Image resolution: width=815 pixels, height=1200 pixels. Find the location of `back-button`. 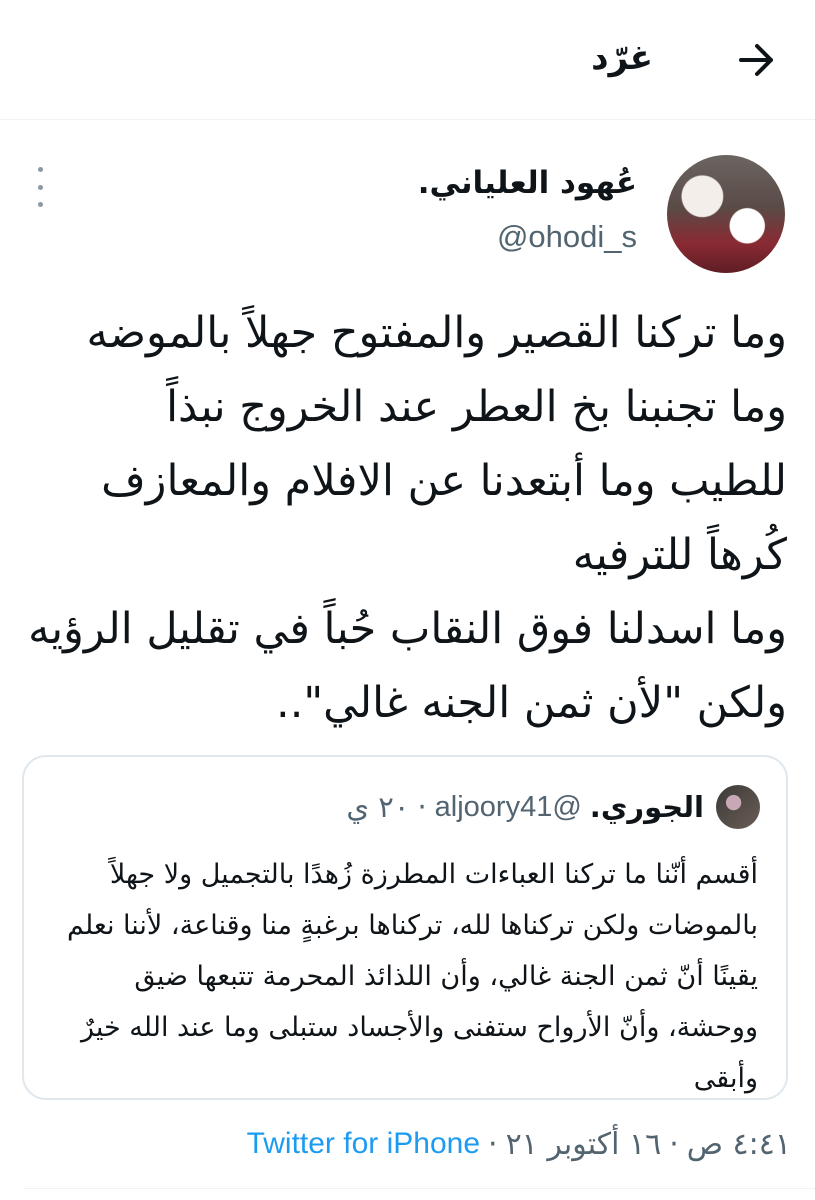

back-button is located at coordinates (757, 60).